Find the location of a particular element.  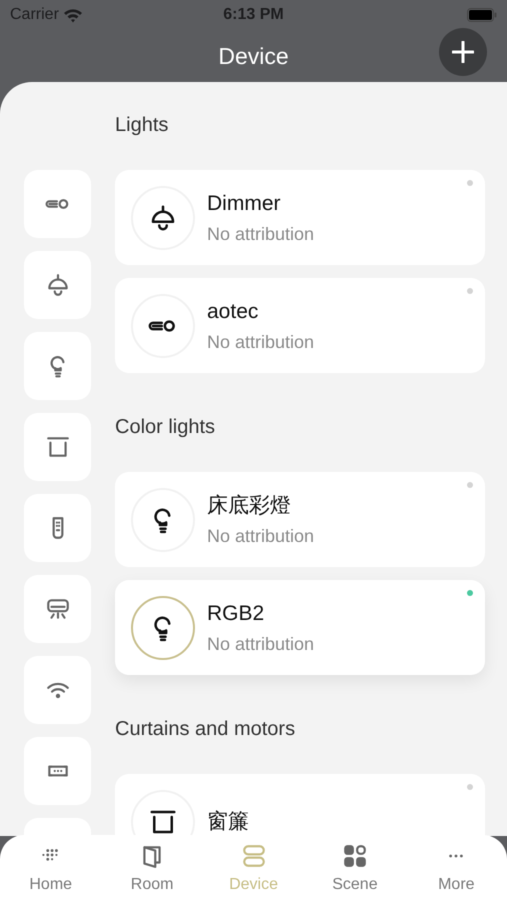

plus-icon is located at coordinates (463, 52).